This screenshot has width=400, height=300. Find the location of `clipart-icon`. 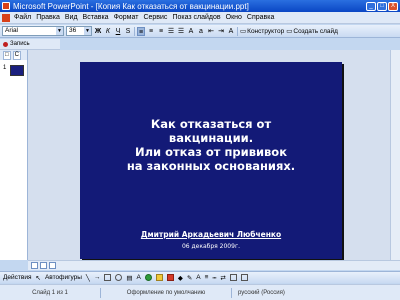

clipart-icon is located at coordinates (159, 277).